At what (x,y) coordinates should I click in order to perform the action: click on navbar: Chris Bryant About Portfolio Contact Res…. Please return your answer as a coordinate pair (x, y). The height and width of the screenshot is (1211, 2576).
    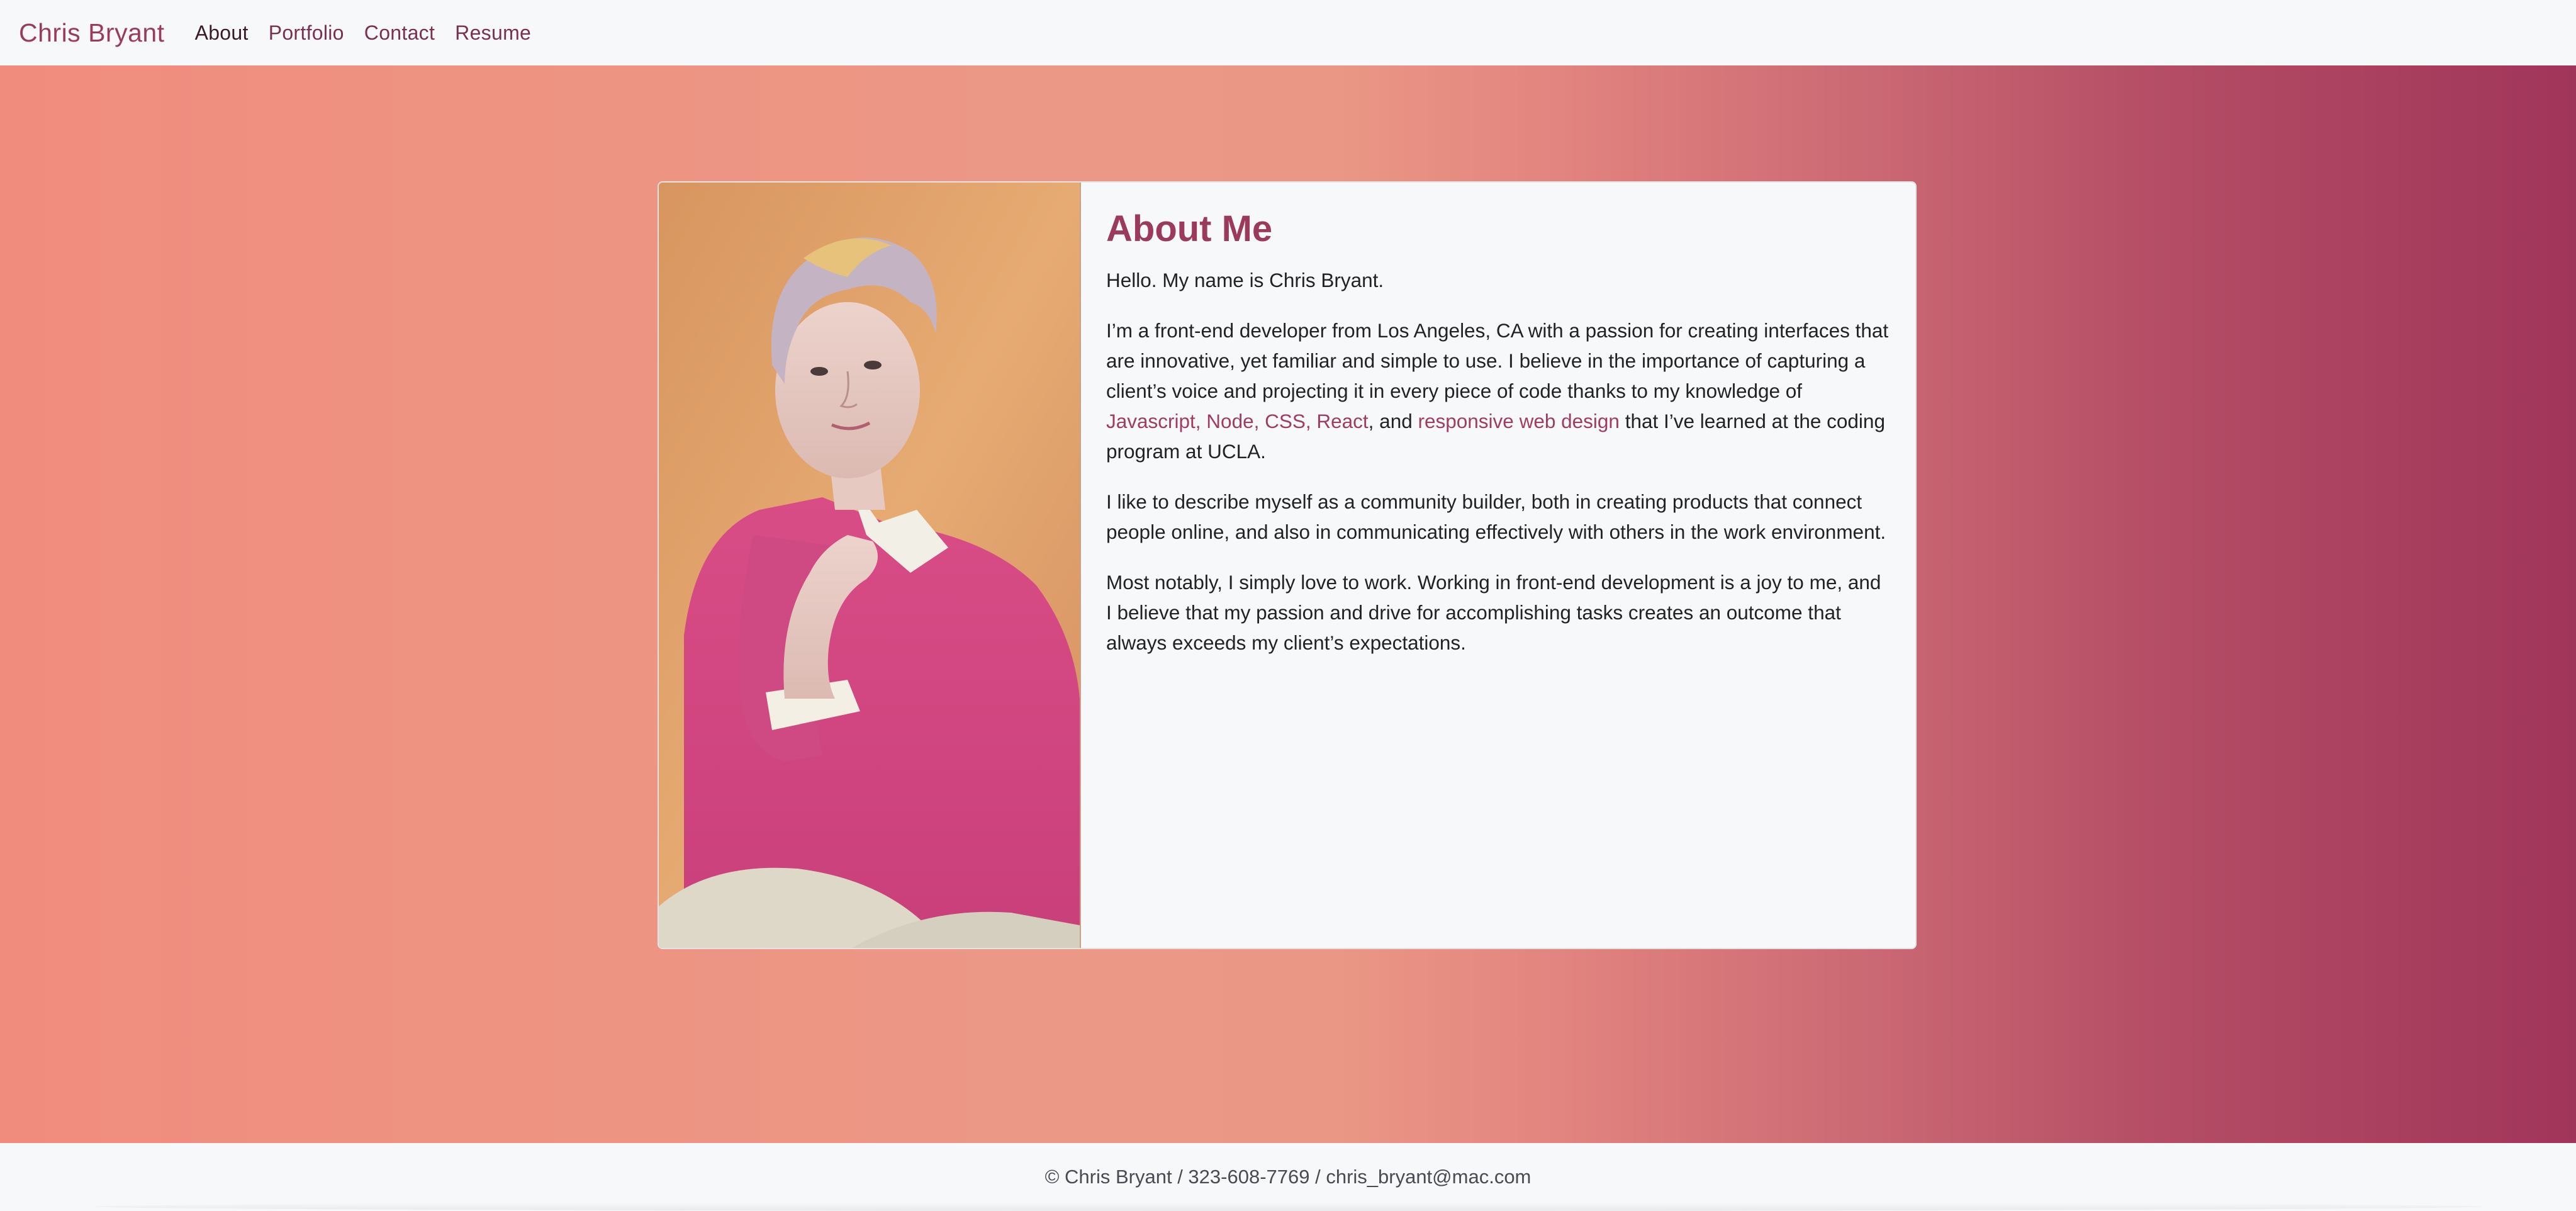
    Looking at the image, I should click on (1288, 32).